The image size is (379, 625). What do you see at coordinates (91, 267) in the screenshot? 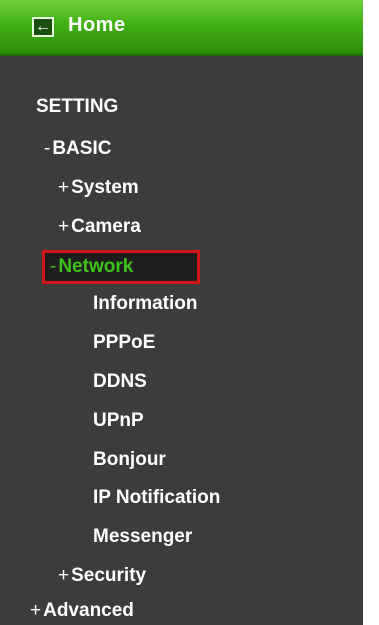
I see `menu-item-network: - Network` at bounding box center [91, 267].